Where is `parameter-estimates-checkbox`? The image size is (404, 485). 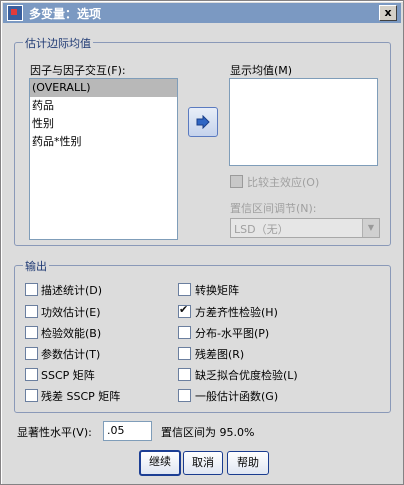 parameter-estimates-checkbox is located at coordinates (31, 353).